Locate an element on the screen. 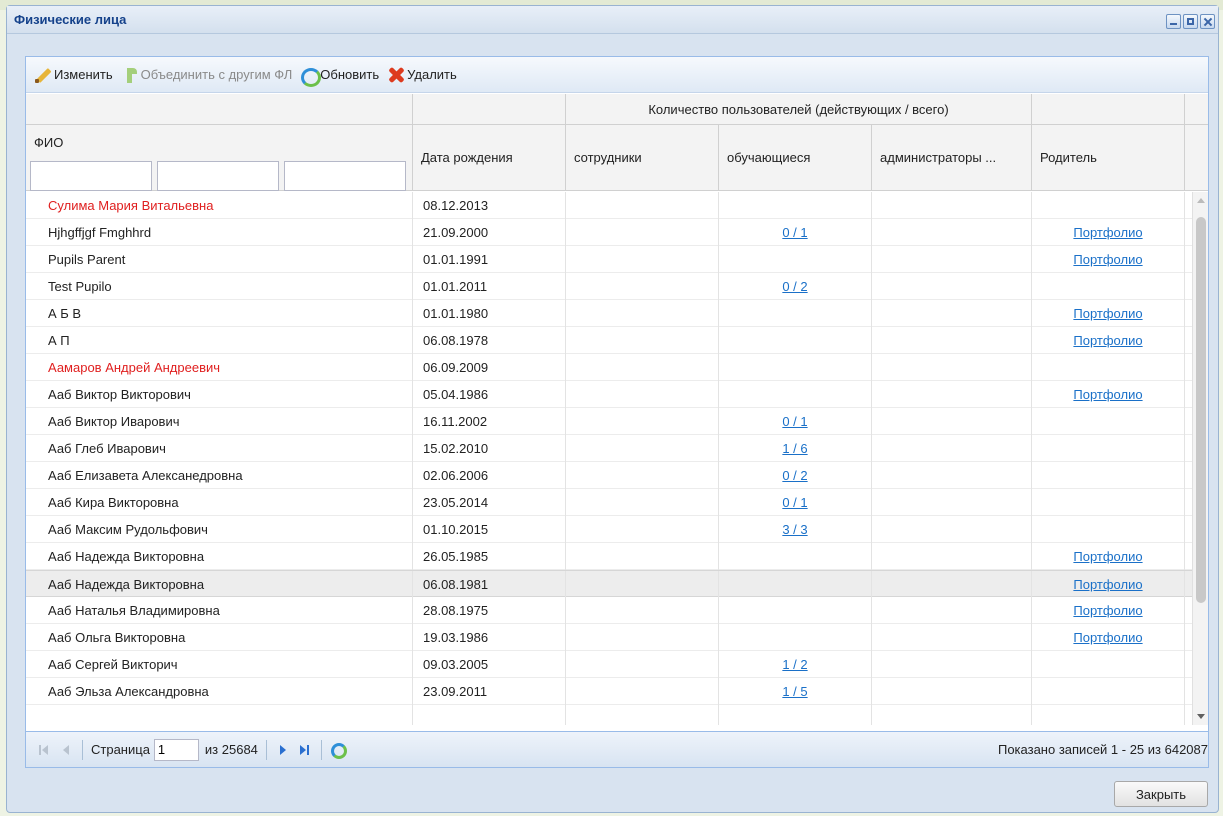  table-row: Ааб Эльза Александровна 23.09.2011 1 / 5 is located at coordinates (609, 691).